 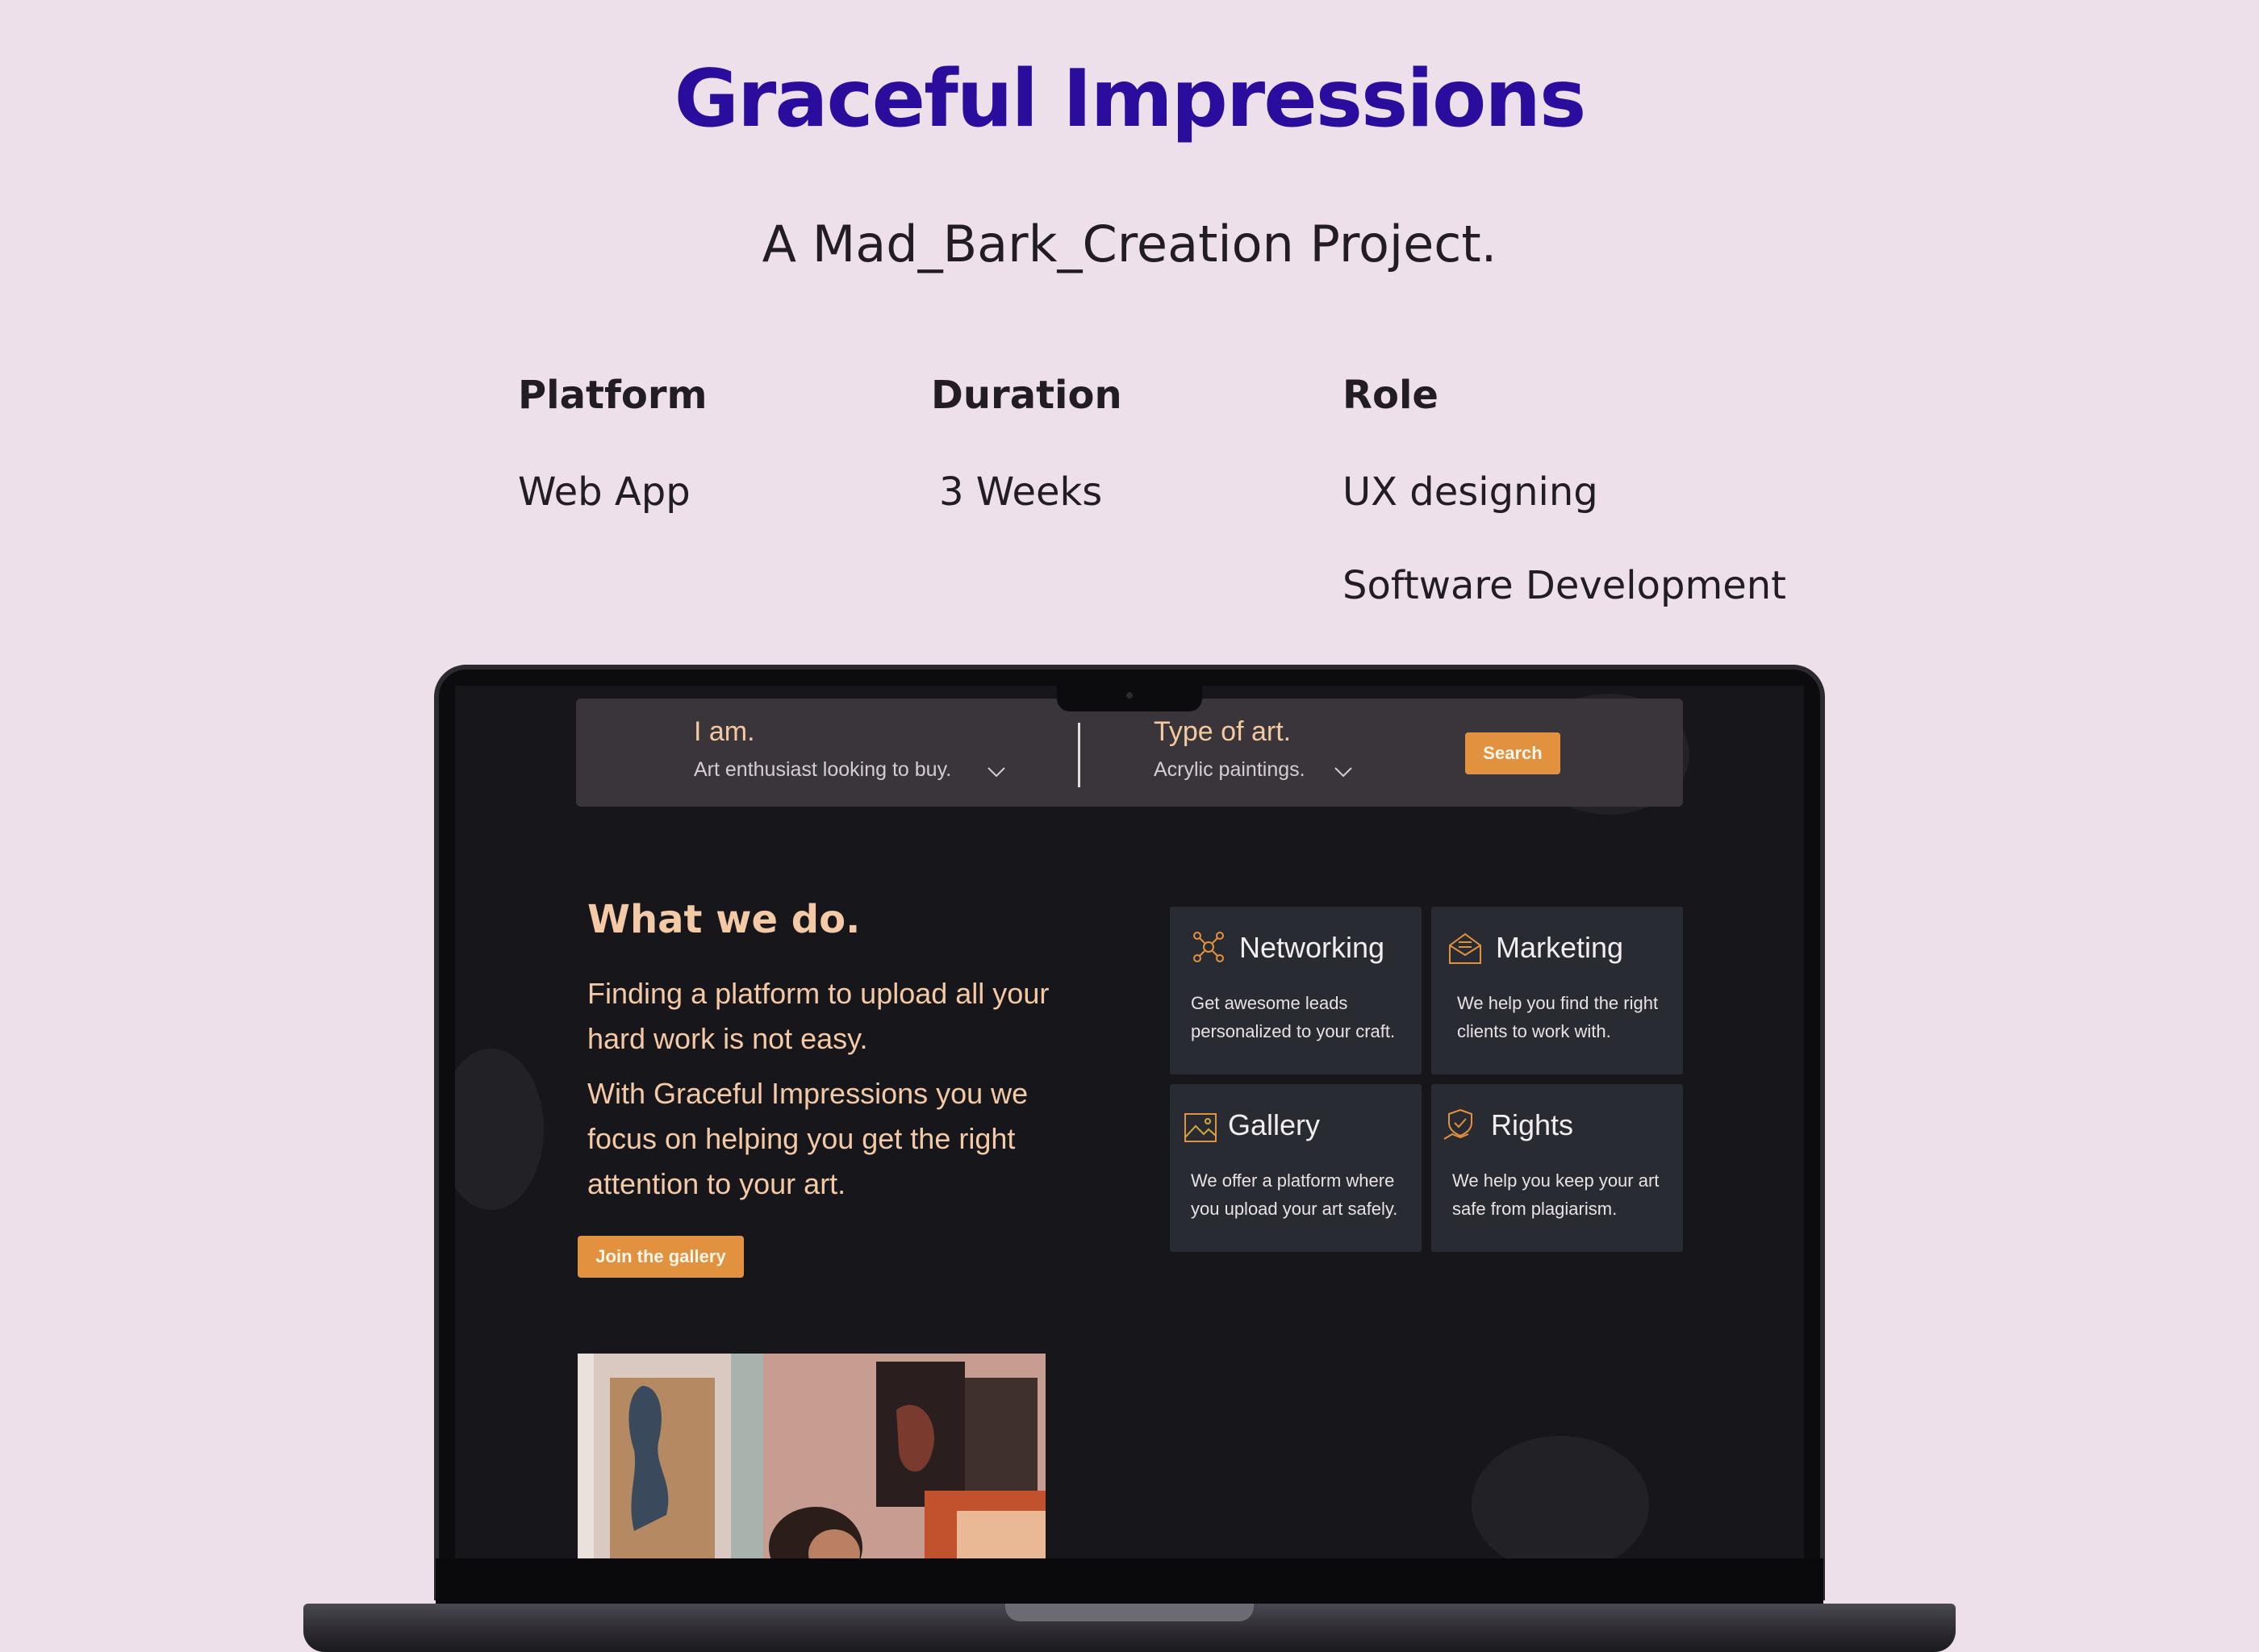 I want to click on platform-value: Web App, so click(x=604, y=492).